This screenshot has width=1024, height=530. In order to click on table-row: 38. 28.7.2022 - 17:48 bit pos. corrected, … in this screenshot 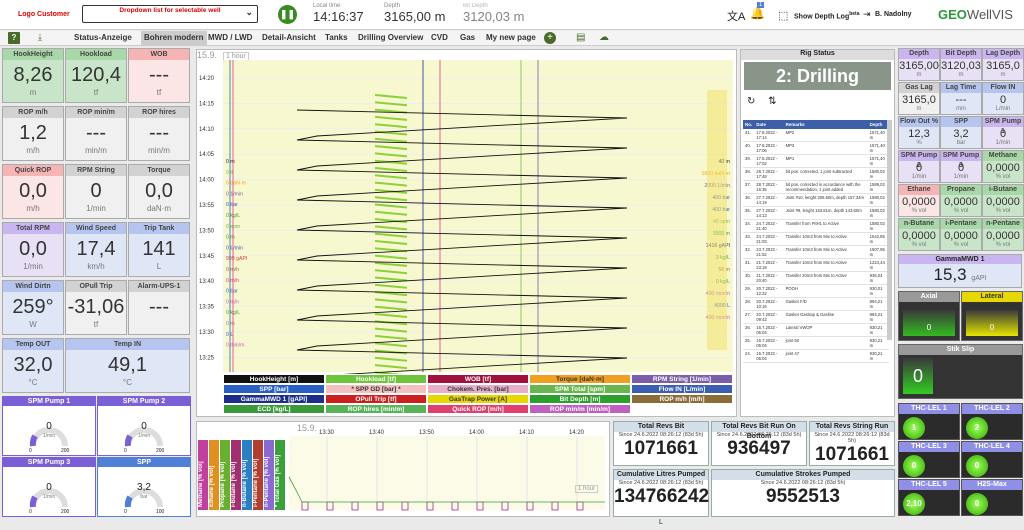, I will do `click(816, 174)`.